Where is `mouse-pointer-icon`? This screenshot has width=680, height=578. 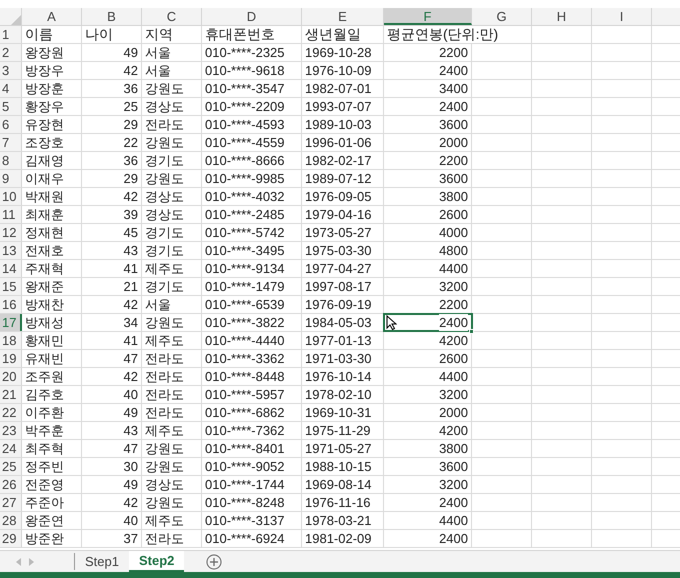 mouse-pointer-icon is located at coordinates (391, 322).